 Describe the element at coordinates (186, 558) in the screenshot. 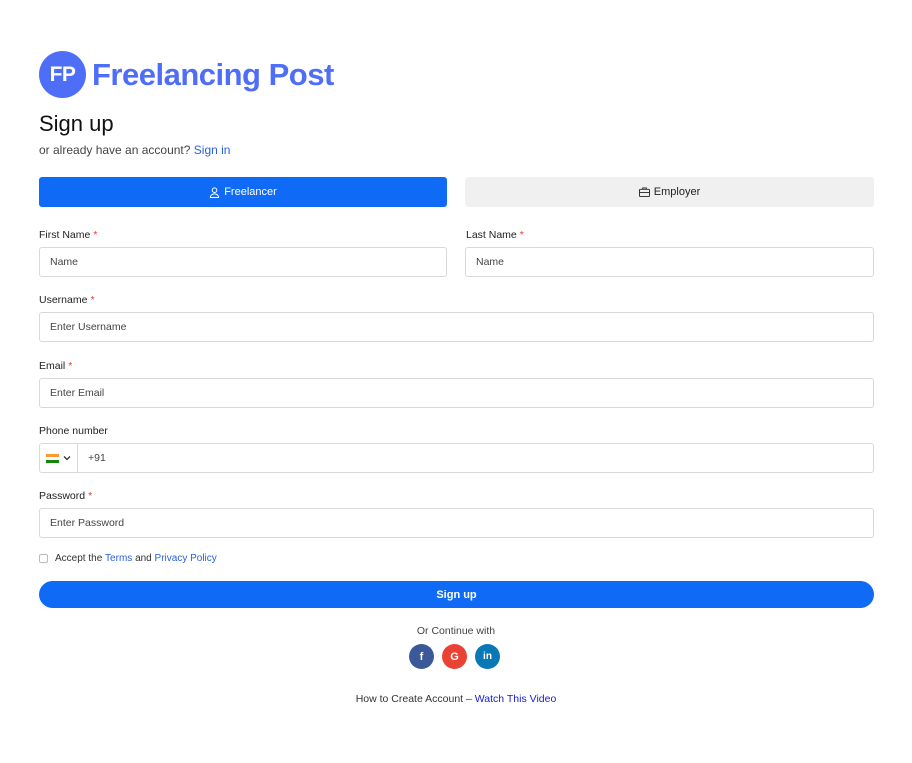

I see `privacy-policy-link: Privacy Policy` at that location.